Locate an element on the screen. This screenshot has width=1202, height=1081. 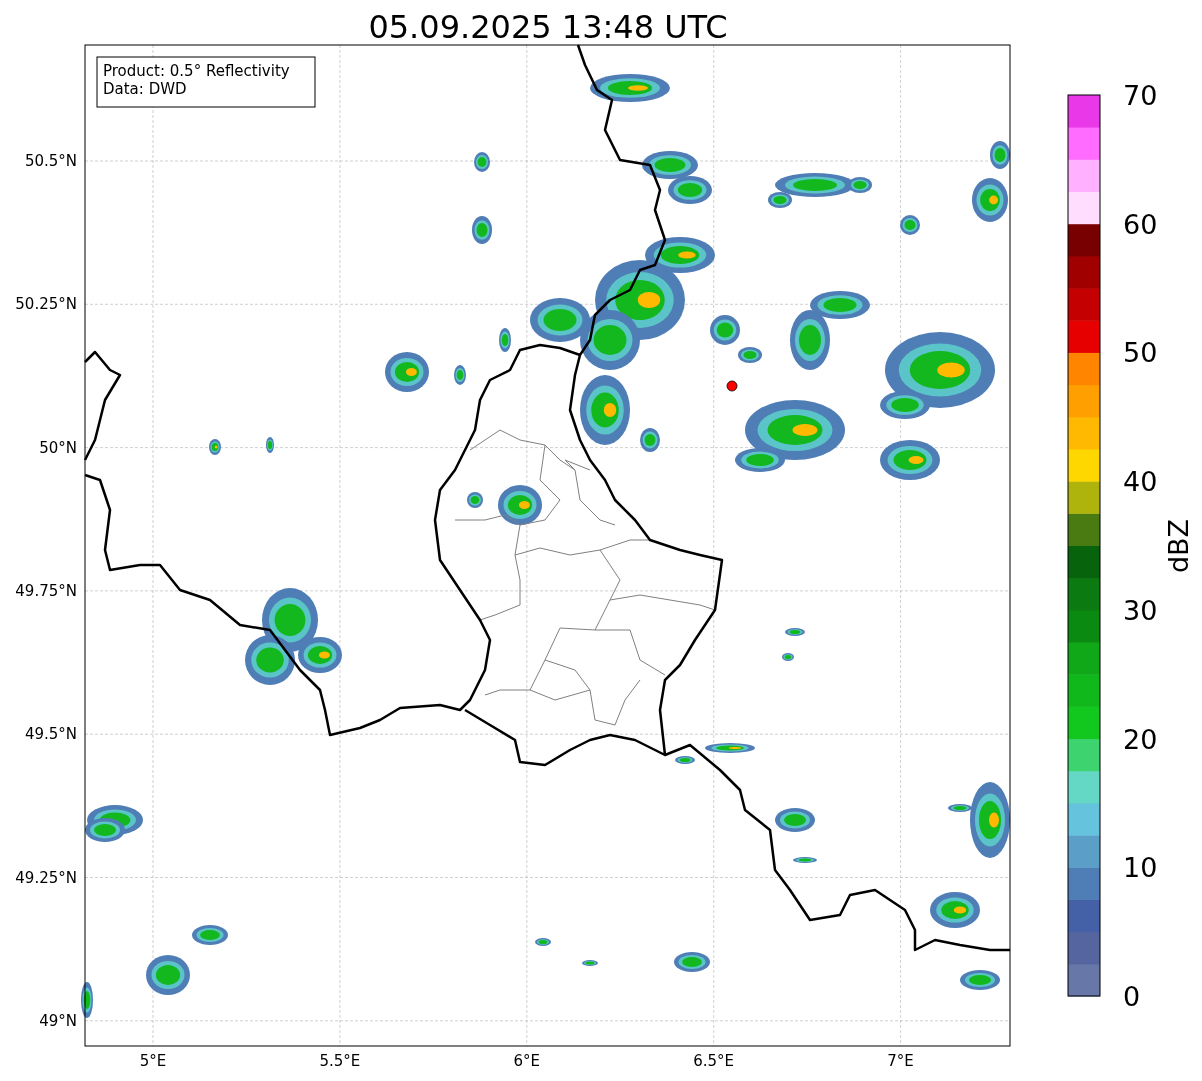
latitude-label: 50.25°N is located at coordinates (46, 304).